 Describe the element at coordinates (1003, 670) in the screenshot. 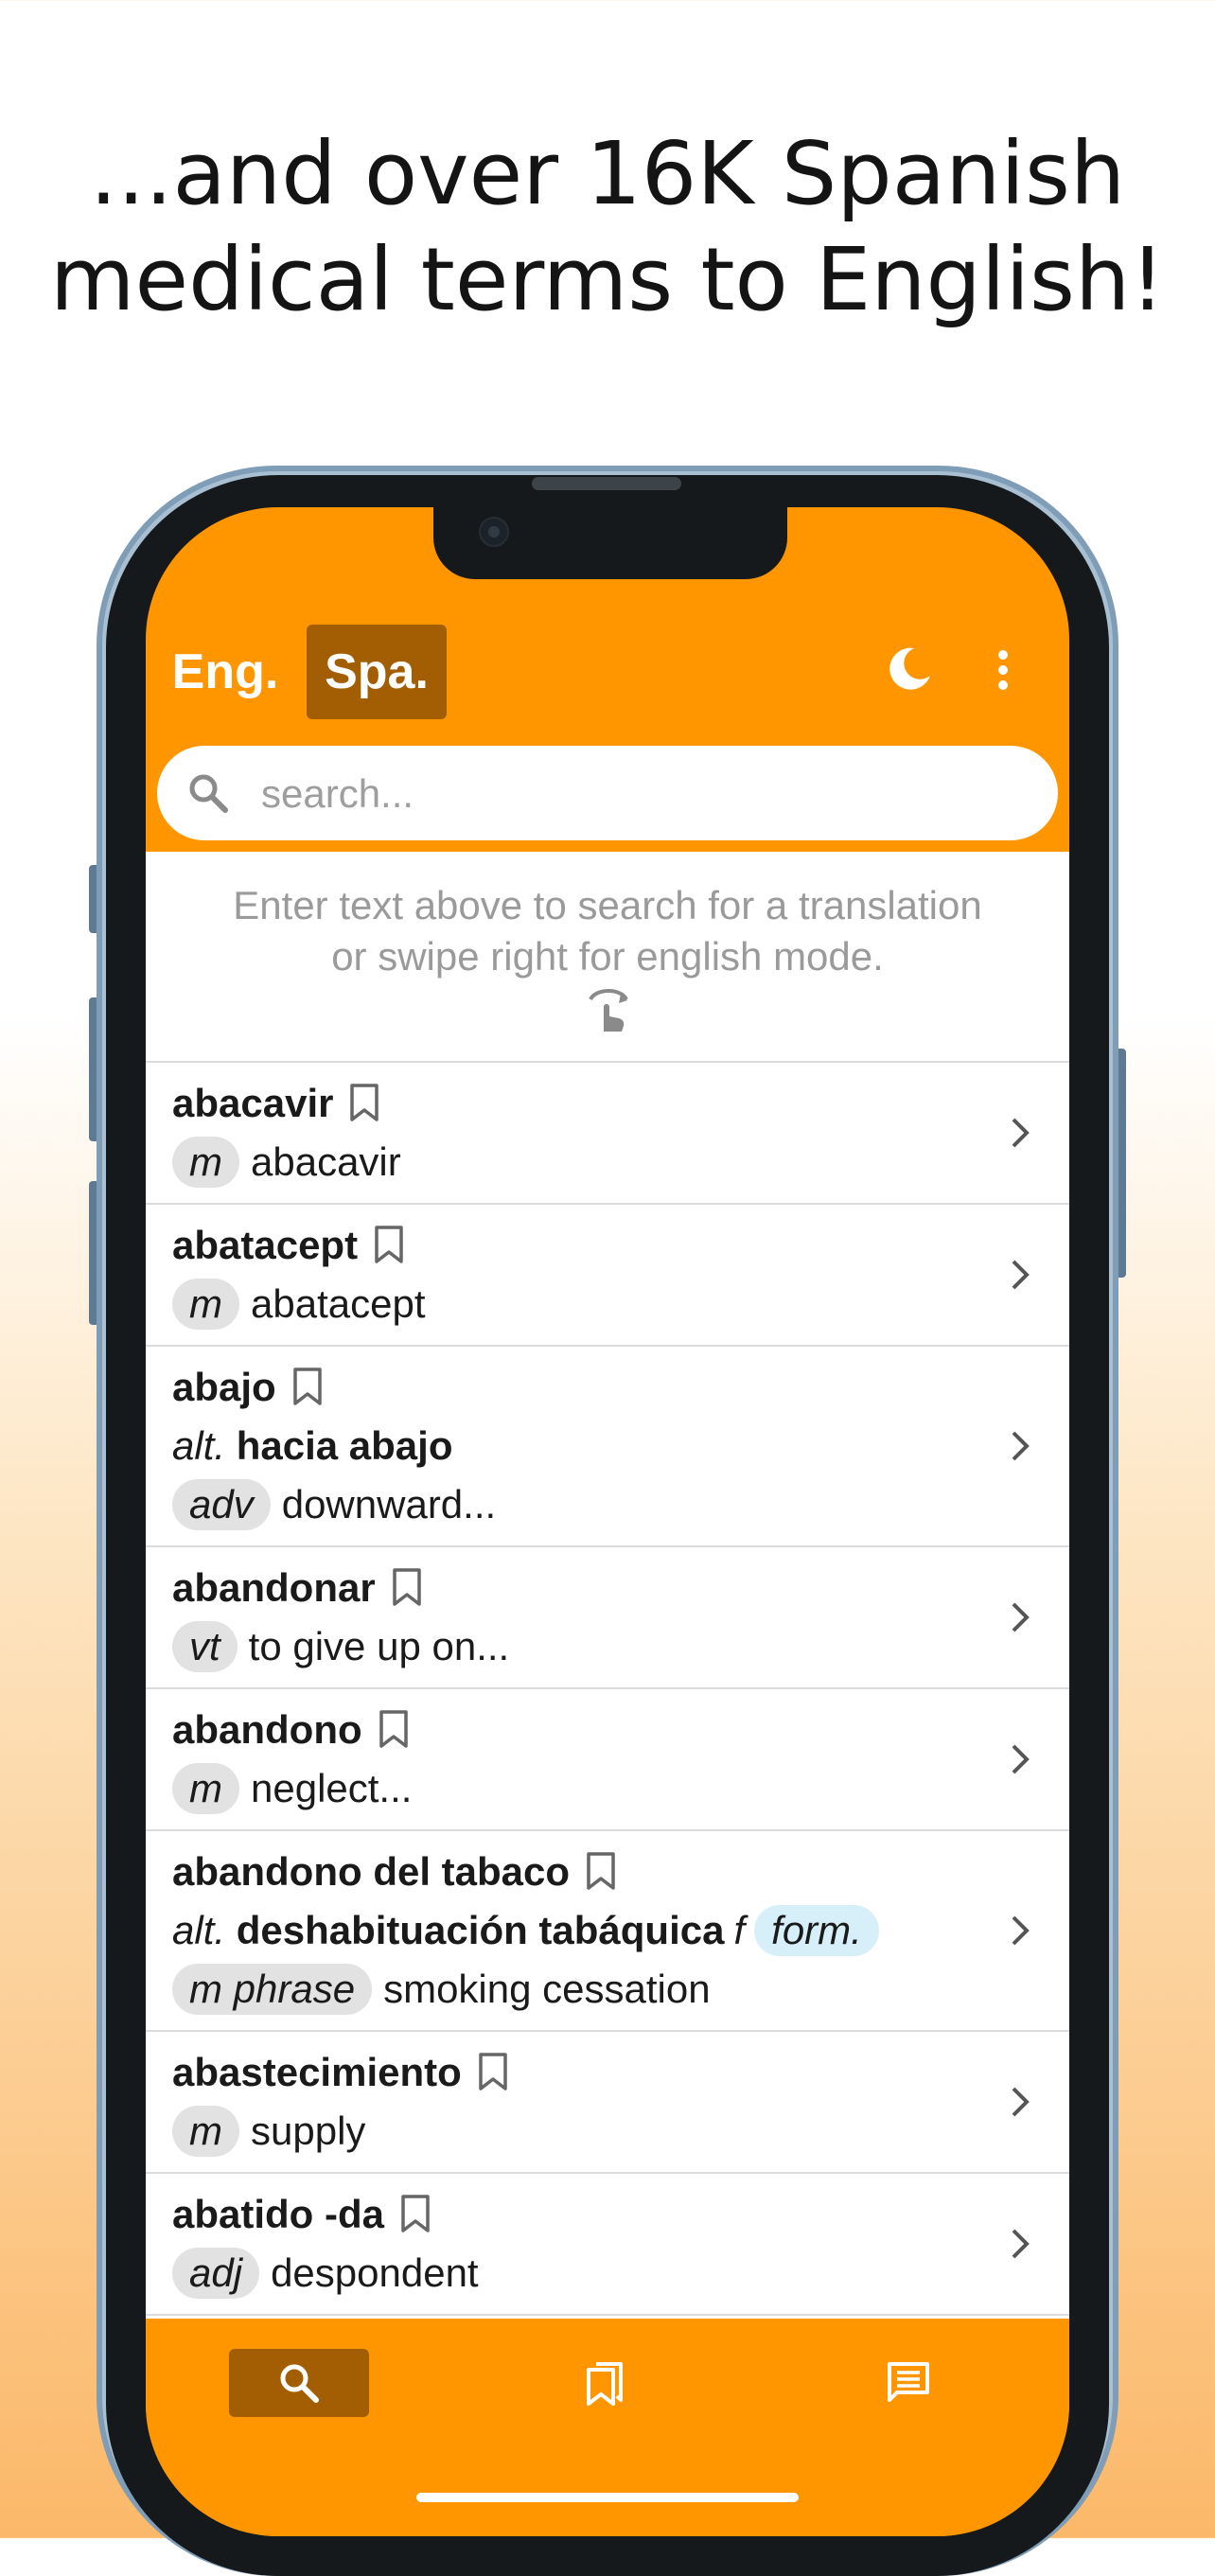

I see `more-vert-icon` at that location.